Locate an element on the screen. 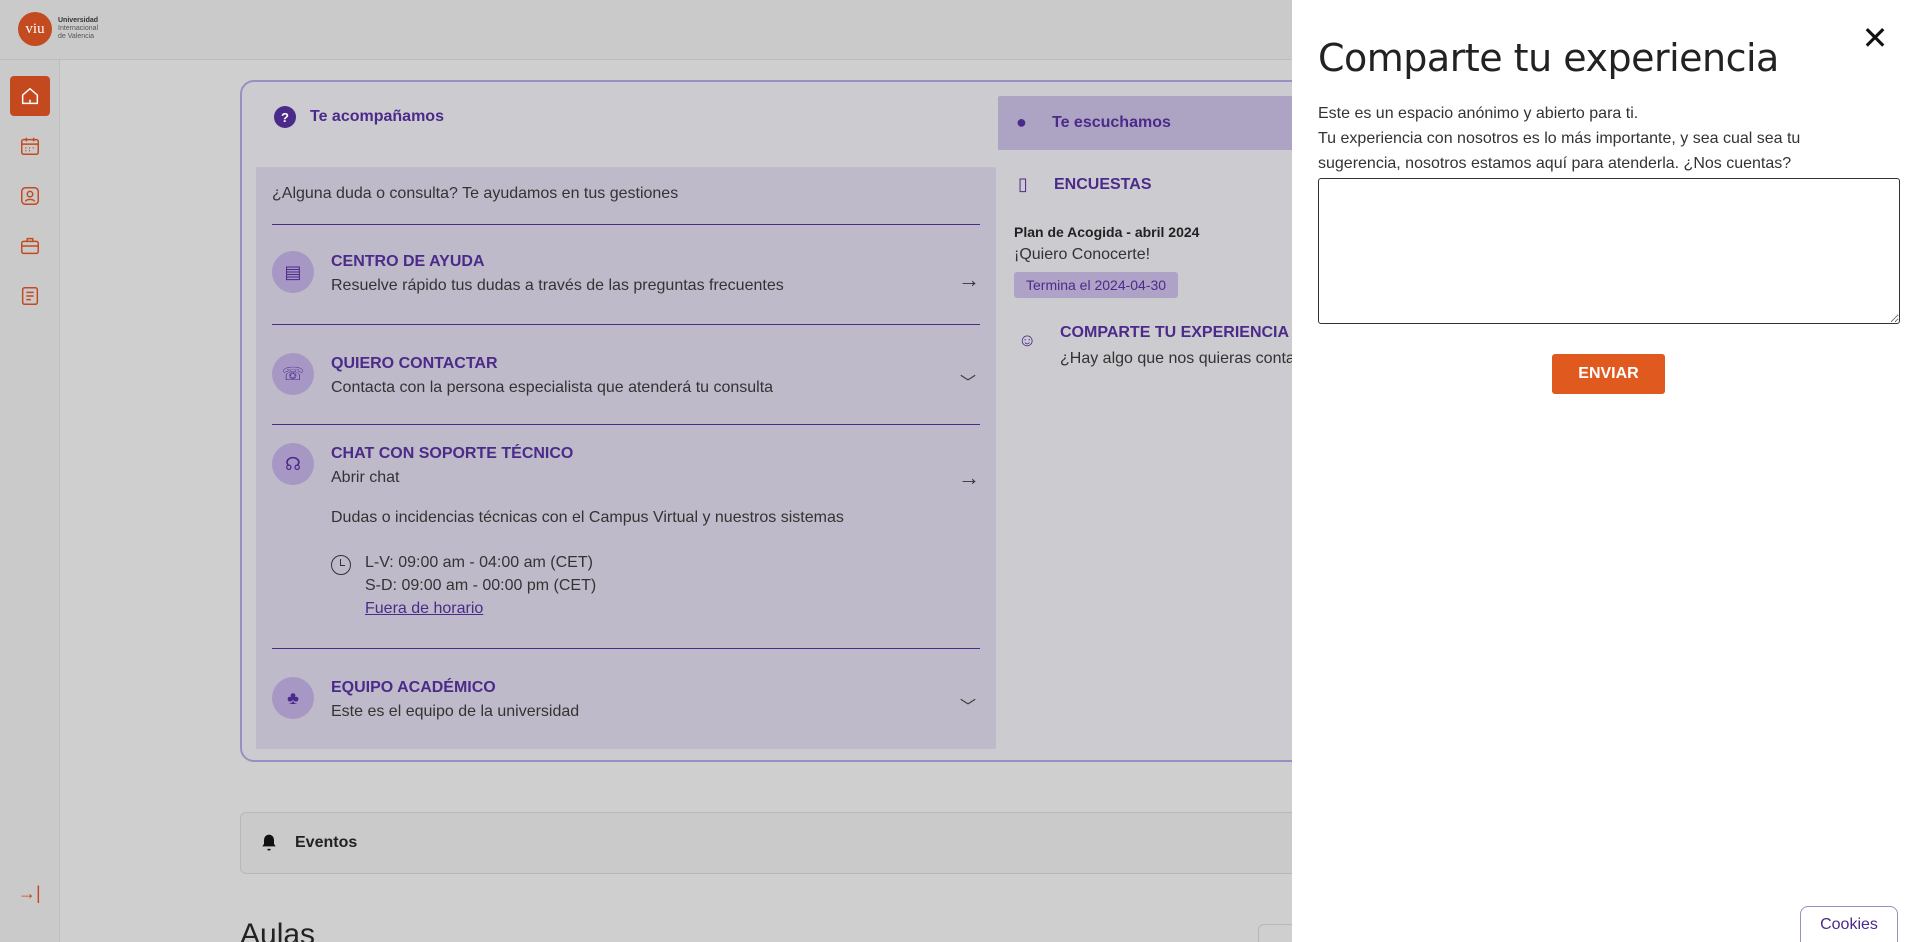  share-experience-title: COMPARTE TU EXPERIENCIA is located at coordinates (1175, 332).